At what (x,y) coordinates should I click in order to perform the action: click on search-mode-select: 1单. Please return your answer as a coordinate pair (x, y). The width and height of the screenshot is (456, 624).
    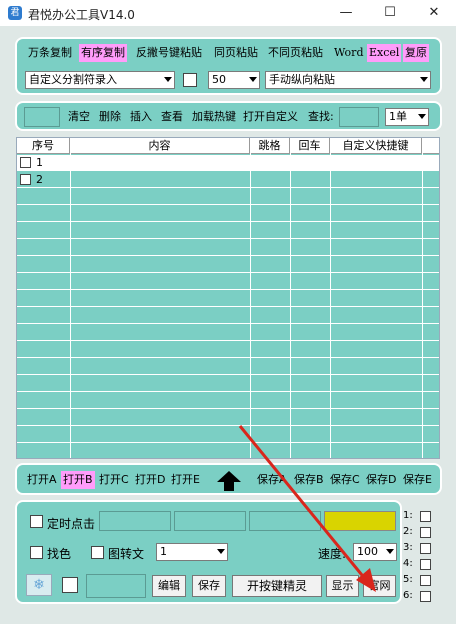
    Looking at the image, I should click on (407, 117).